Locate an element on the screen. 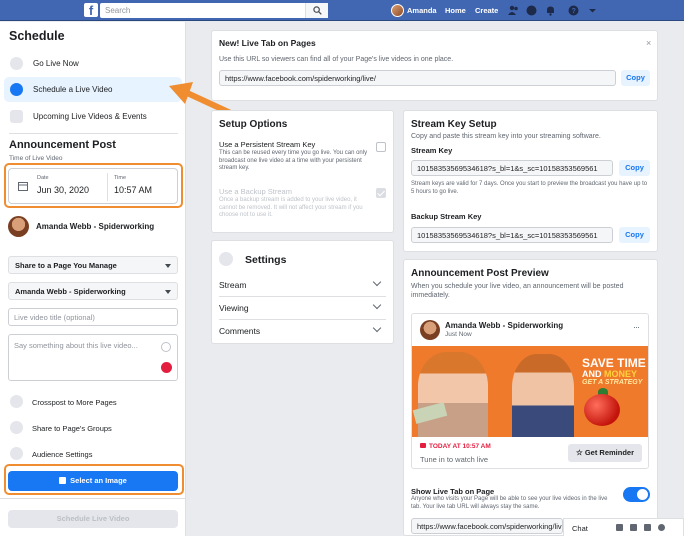 Image resolution: width=684 pixels, height=536 pixels. crosspost-option: Crosspost to More Pages is located at coordinates (93, 402).